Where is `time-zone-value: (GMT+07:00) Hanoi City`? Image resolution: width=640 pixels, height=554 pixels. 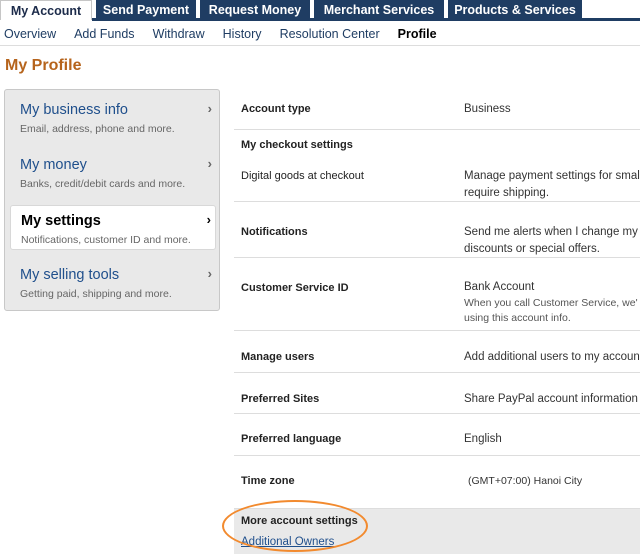
time-zone-value: (GMT+07:00) Hanoi City is located at coordinates (525, 481).